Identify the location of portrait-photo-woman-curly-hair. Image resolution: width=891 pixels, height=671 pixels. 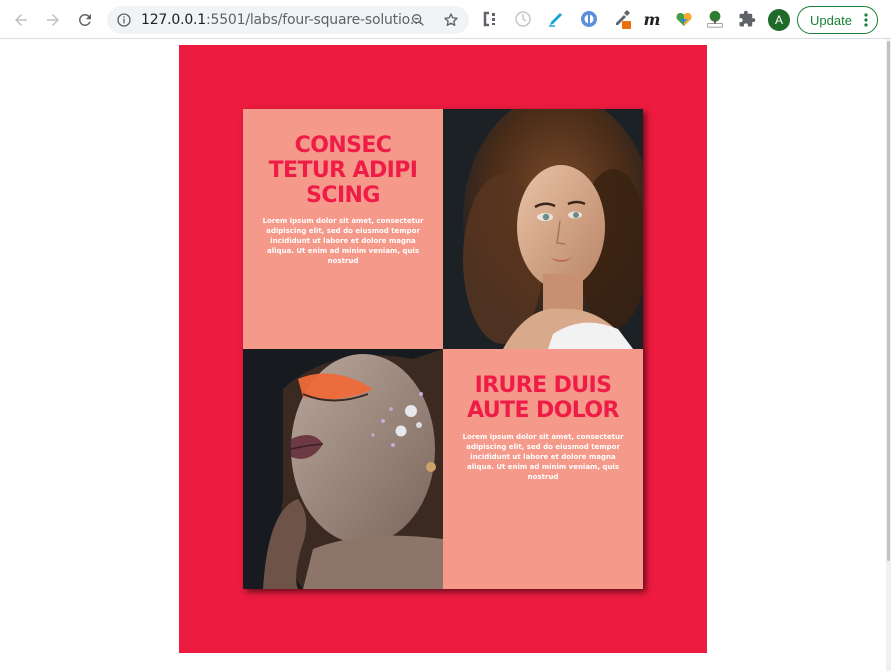
(543, 229).